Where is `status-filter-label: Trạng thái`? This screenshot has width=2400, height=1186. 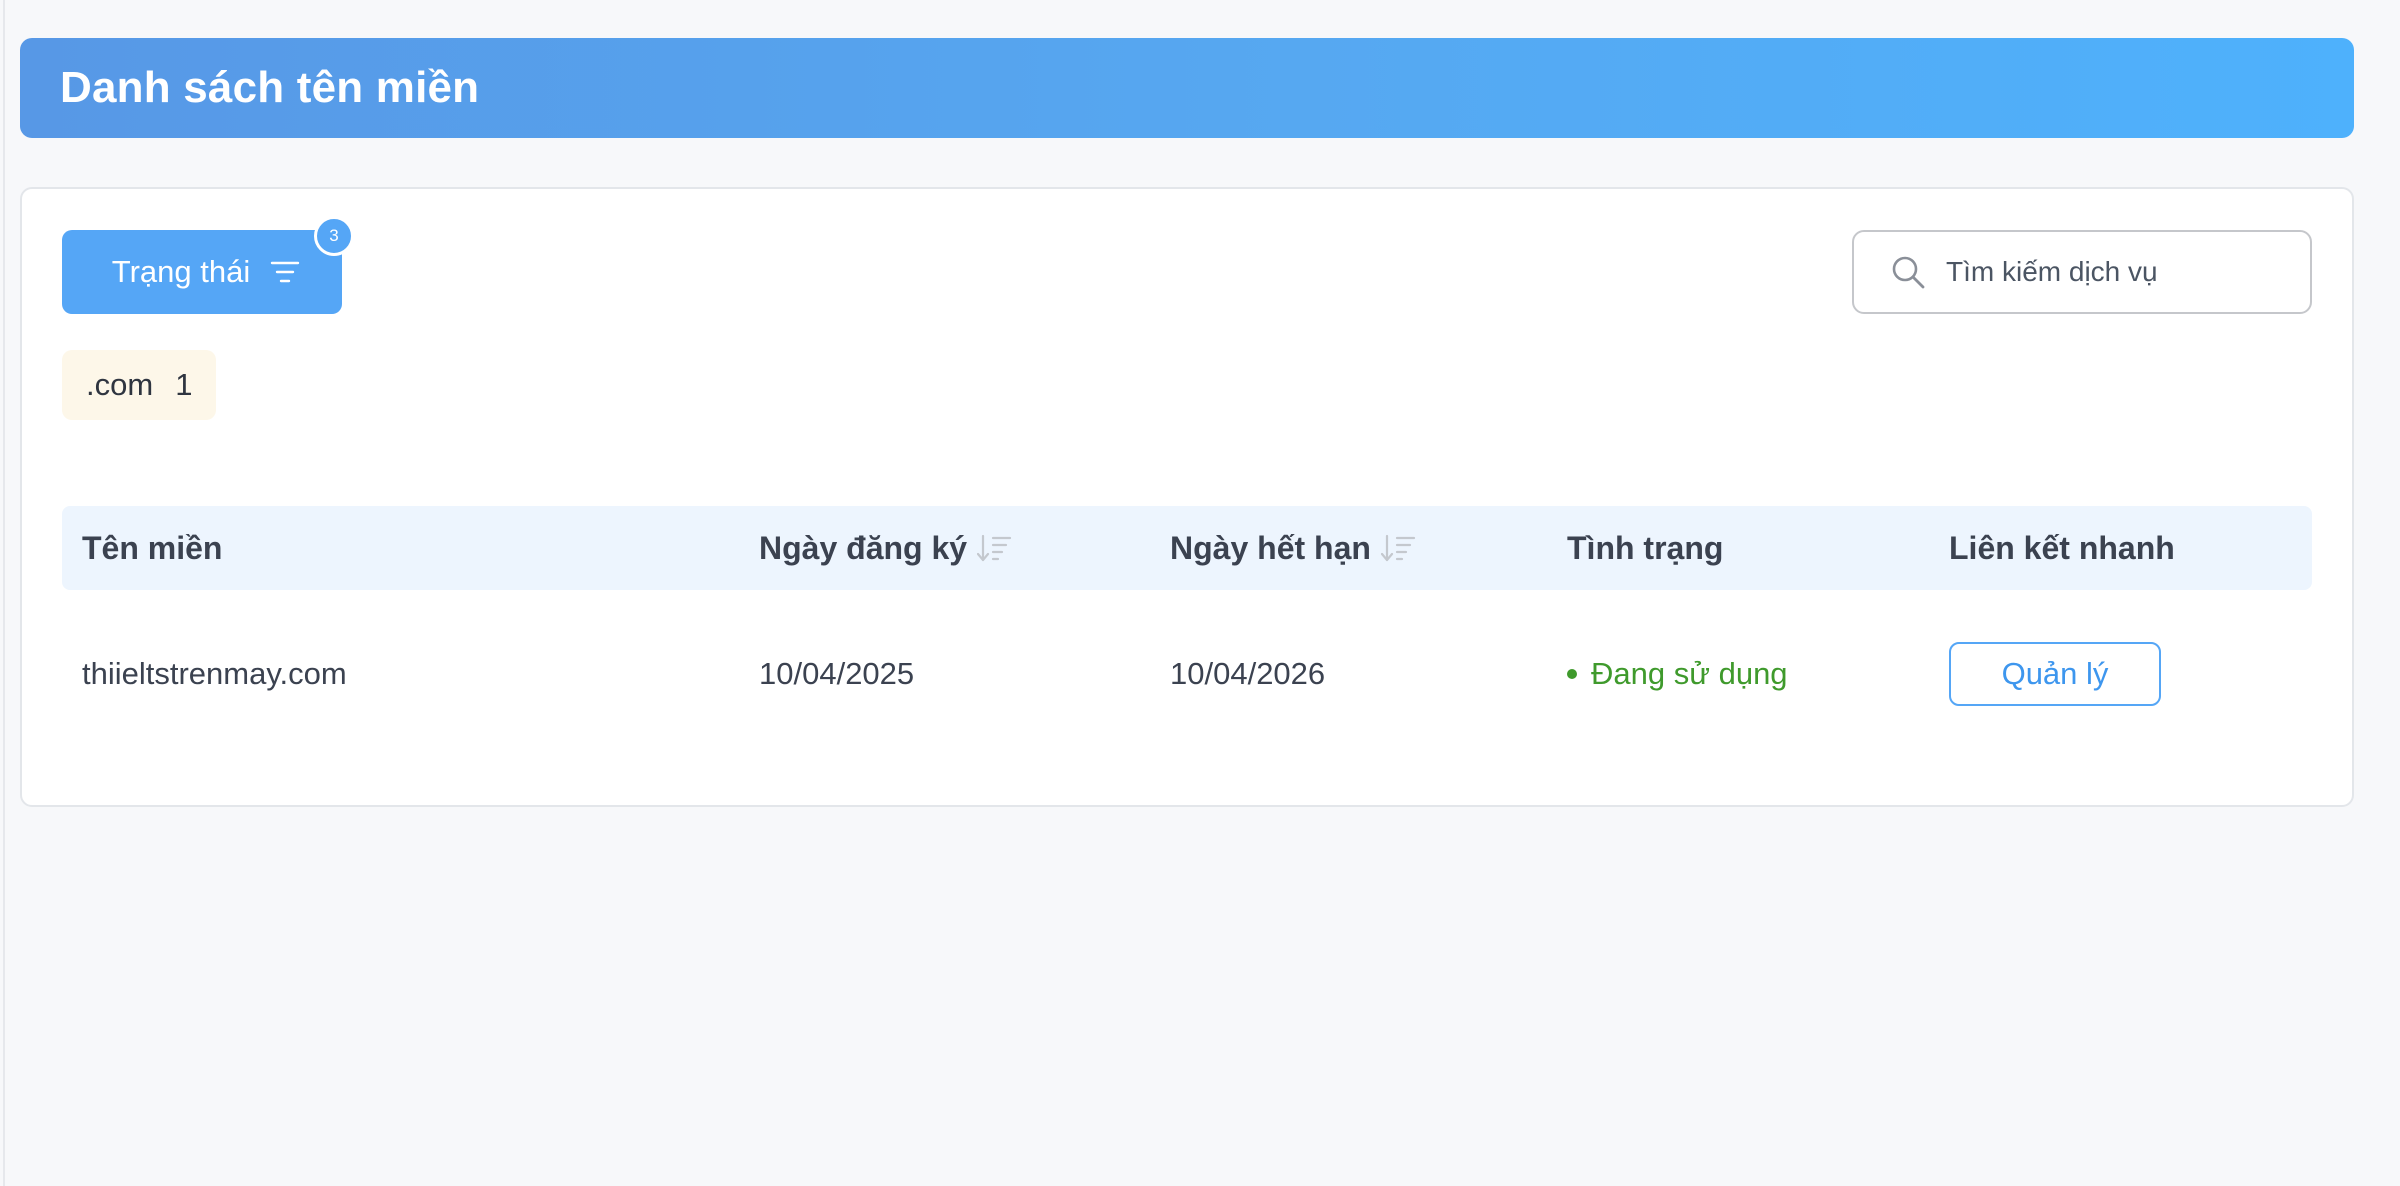
status-filter-label: Trạng thái is located at coordinates (181, 271).